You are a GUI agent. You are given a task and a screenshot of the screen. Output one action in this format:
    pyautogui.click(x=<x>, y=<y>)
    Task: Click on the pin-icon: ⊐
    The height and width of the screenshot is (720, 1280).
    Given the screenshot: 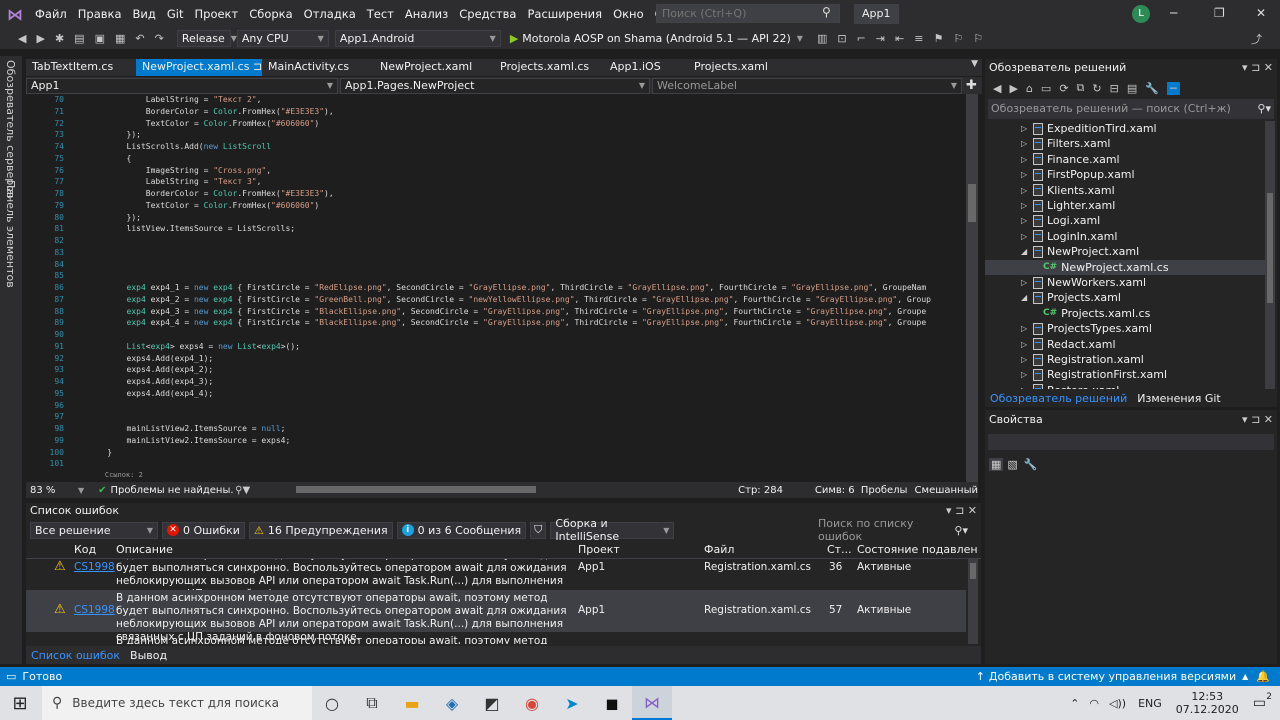 What is the action you would take?
    pyautogui.click(x=257, y=66)
    